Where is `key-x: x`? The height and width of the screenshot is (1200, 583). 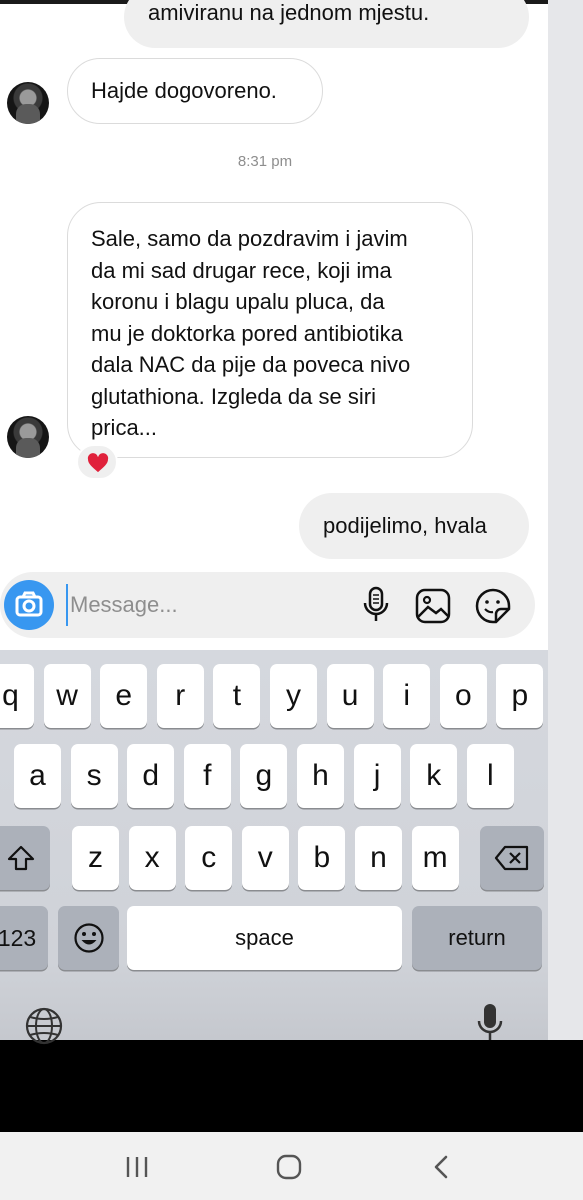
key-x: x is located at coordinates (152, 858).